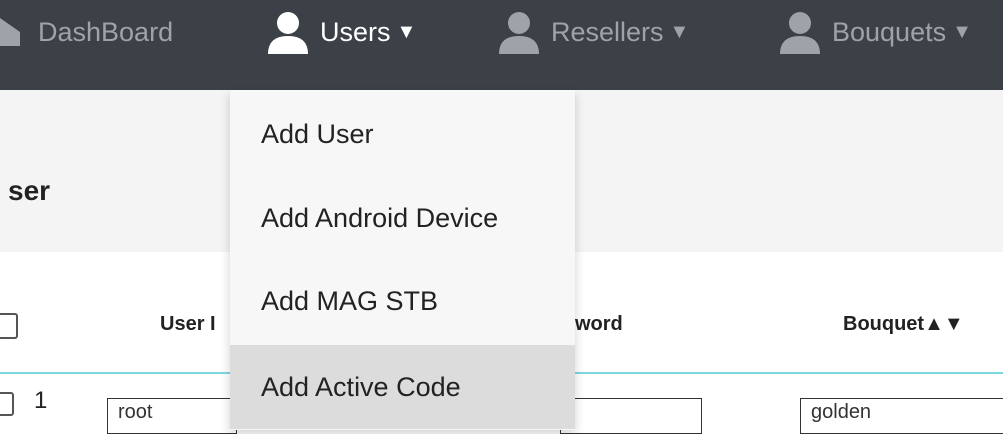 The width and height of the screenshot is (1003, 434). Describe the element at coordinates (106, 31) in the screenshot. I see `nav-dashboard-label: DashBoard` at that location.